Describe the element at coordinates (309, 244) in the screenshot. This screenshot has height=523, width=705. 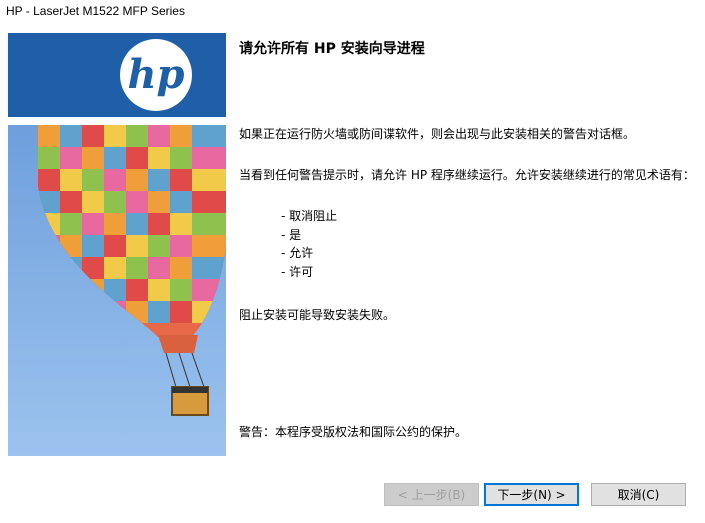
I see `allow-terms-list: - 取消阻止 - 是 - 允许 - 许可` at that location.